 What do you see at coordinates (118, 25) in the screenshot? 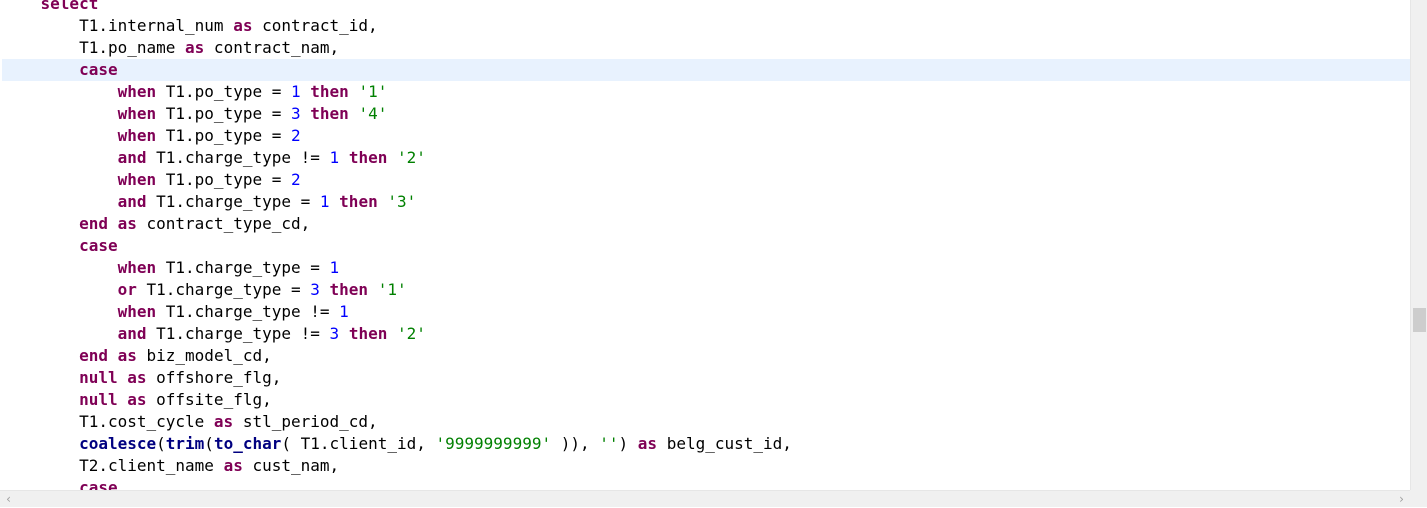
I see `code-token-plain: T1.internal_num` at bounding box center [118, 25].